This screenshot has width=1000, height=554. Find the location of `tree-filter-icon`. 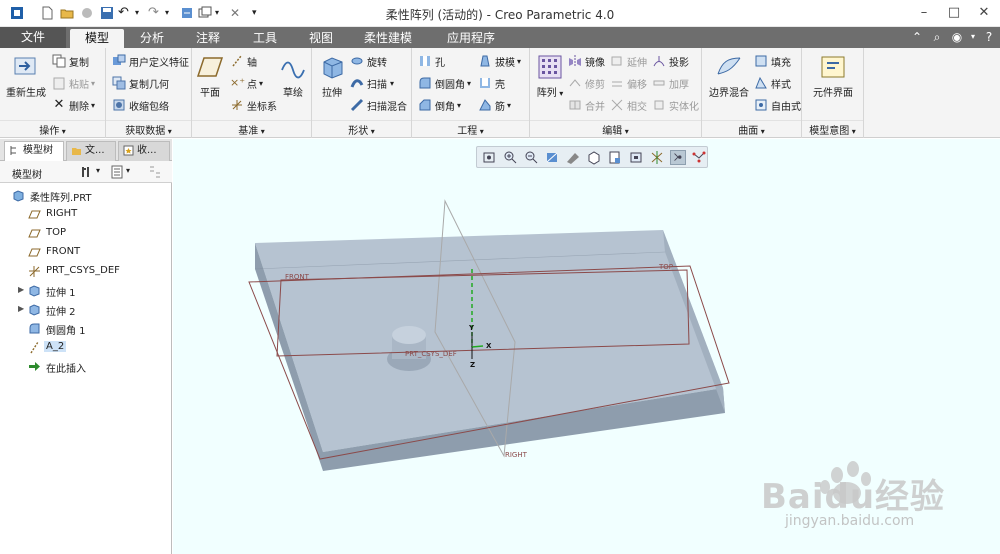

tree-filter-icon is located at coordinates (155, 172).